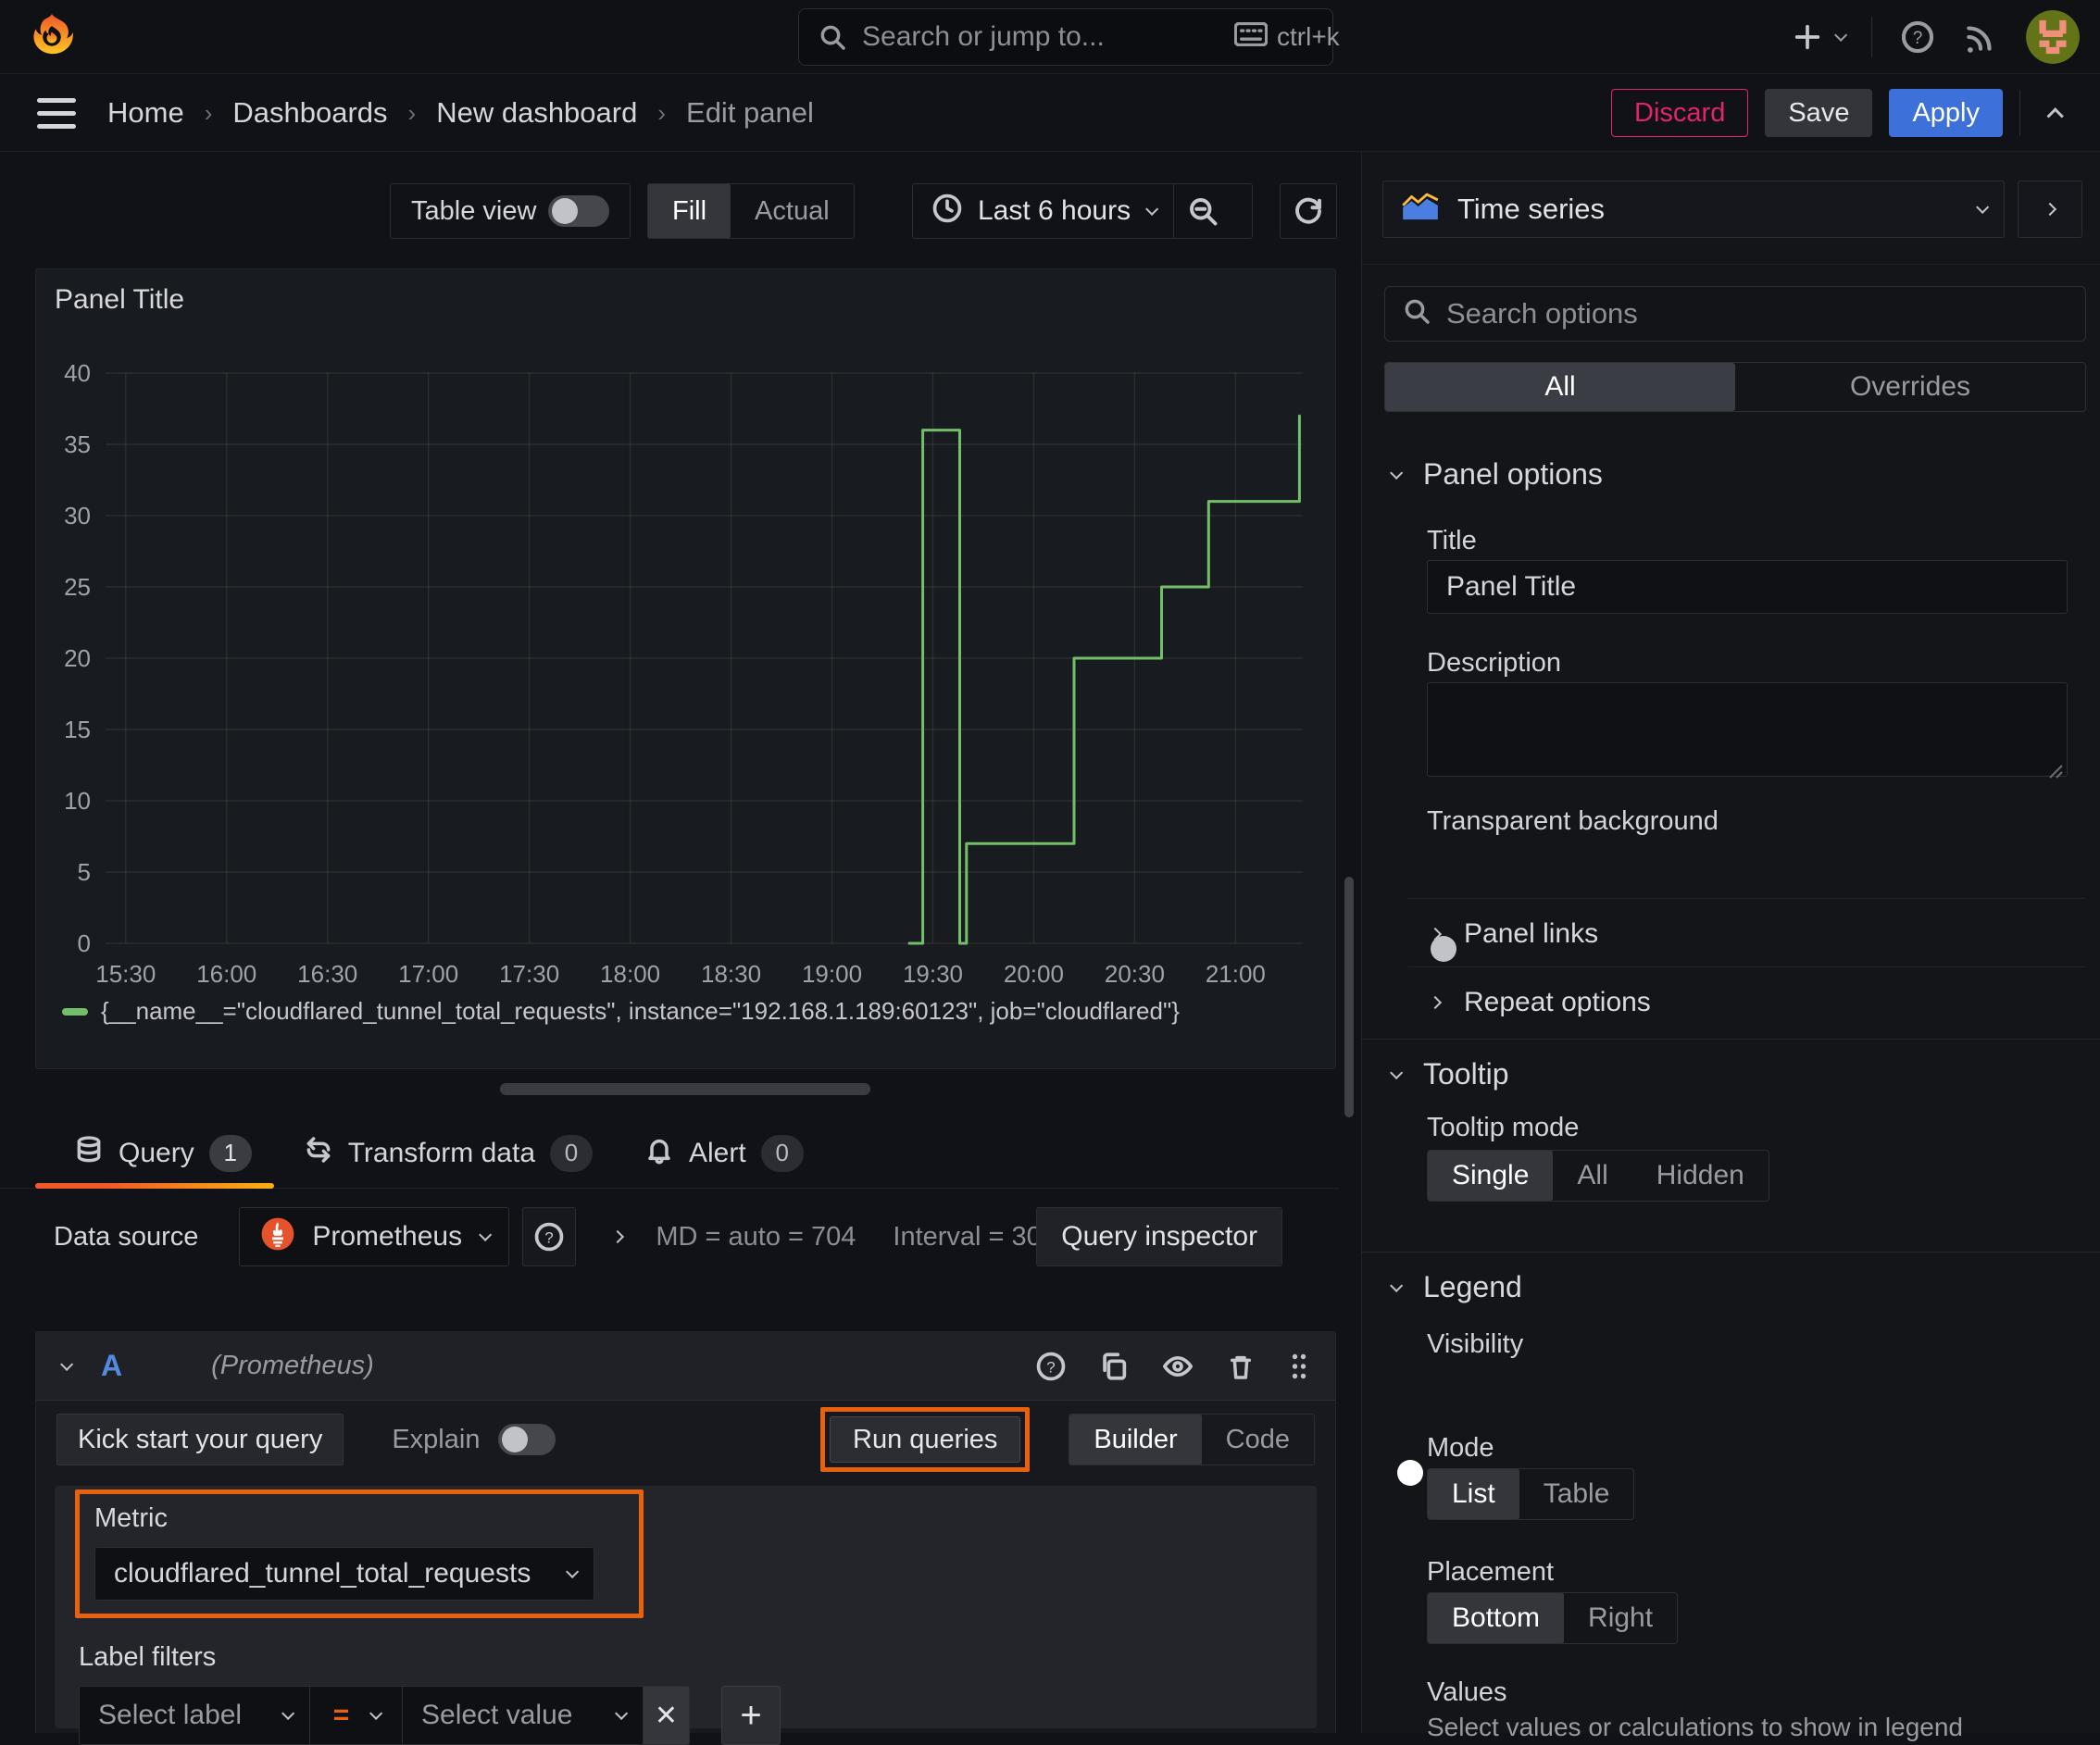 Image resolution: width=2100 pixels, height=1745 pixels. I want to click on repeat-options-section-header: Repeat options, so click(1539, 1002).